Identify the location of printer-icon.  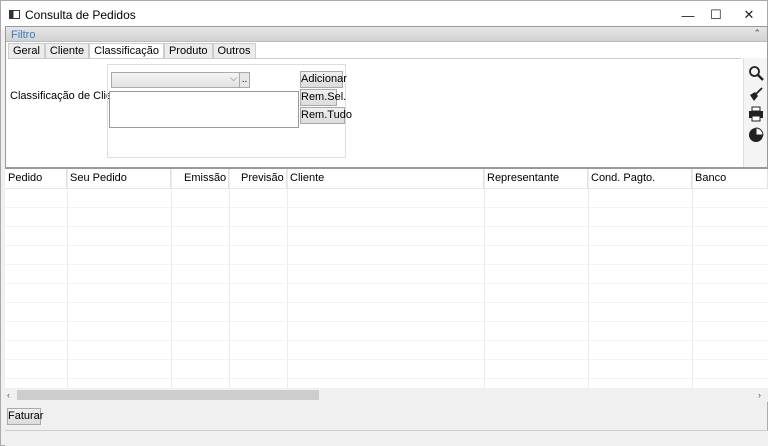
(756, 114).